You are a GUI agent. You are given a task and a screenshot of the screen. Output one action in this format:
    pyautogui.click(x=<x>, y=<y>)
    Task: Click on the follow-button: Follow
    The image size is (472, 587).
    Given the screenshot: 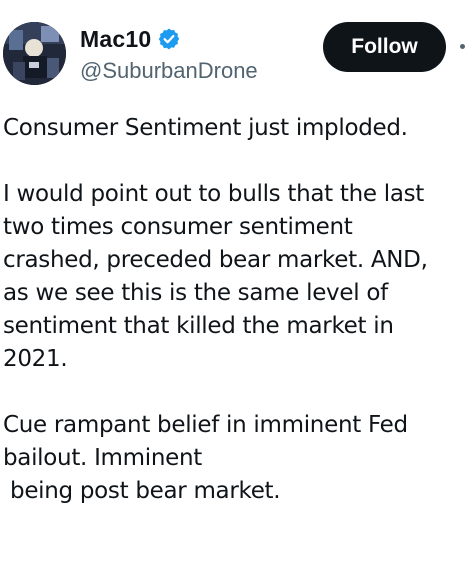 What is the action you would take?
    pyautogui.click(x=384, y=47)
    